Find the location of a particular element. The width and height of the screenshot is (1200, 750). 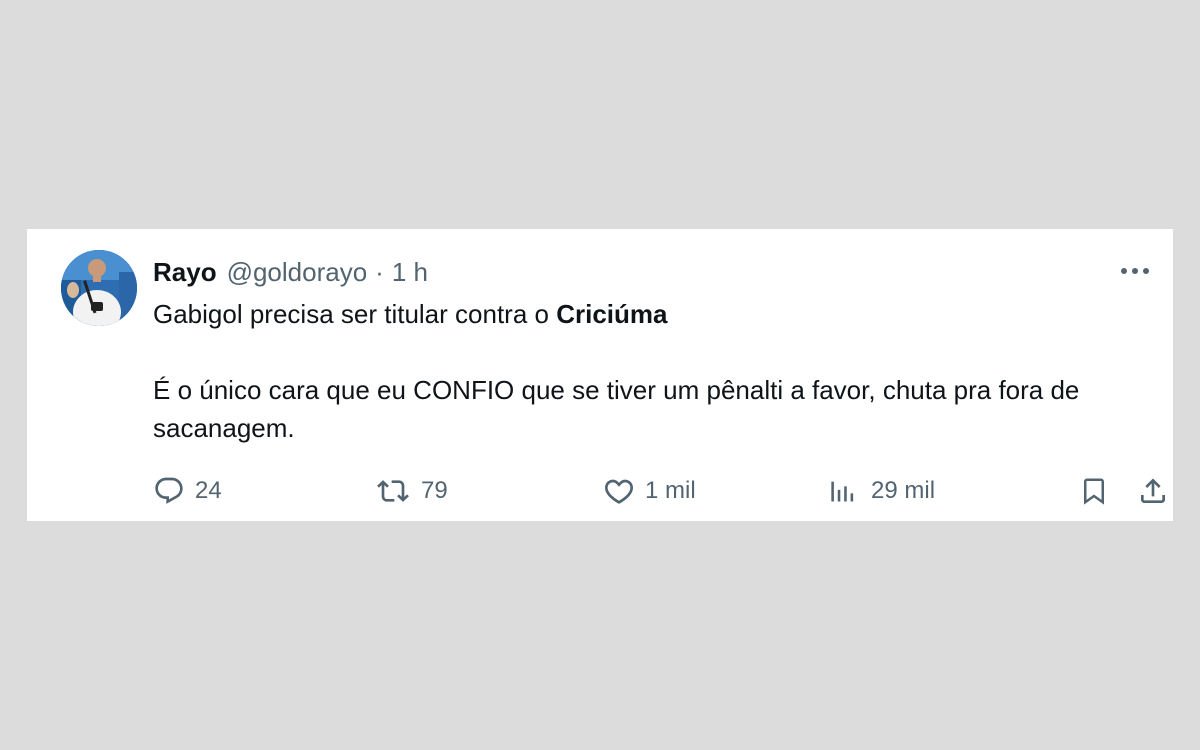

more-icon is located at coordinates (1135, 271).